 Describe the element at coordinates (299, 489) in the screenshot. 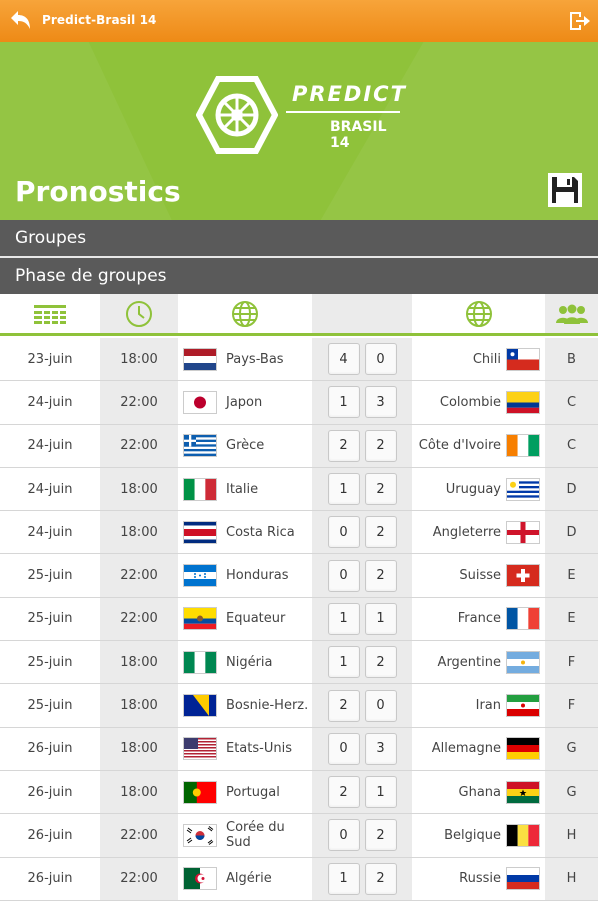

I see `match-row: 24-juin 18:00 Italie 1 2 Uruguay D` at that location.